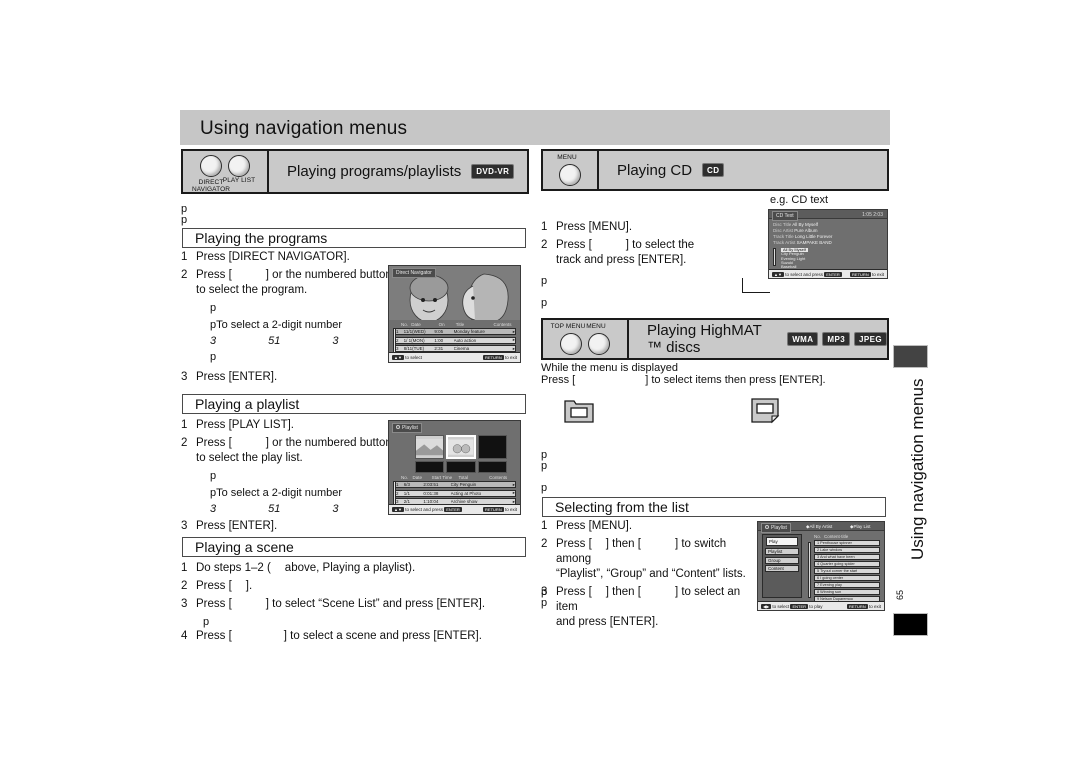  Describe the element at coordinates (782, 551) in the screenshot. I see `hm-side-tab-playlist: Playlist` at that location.